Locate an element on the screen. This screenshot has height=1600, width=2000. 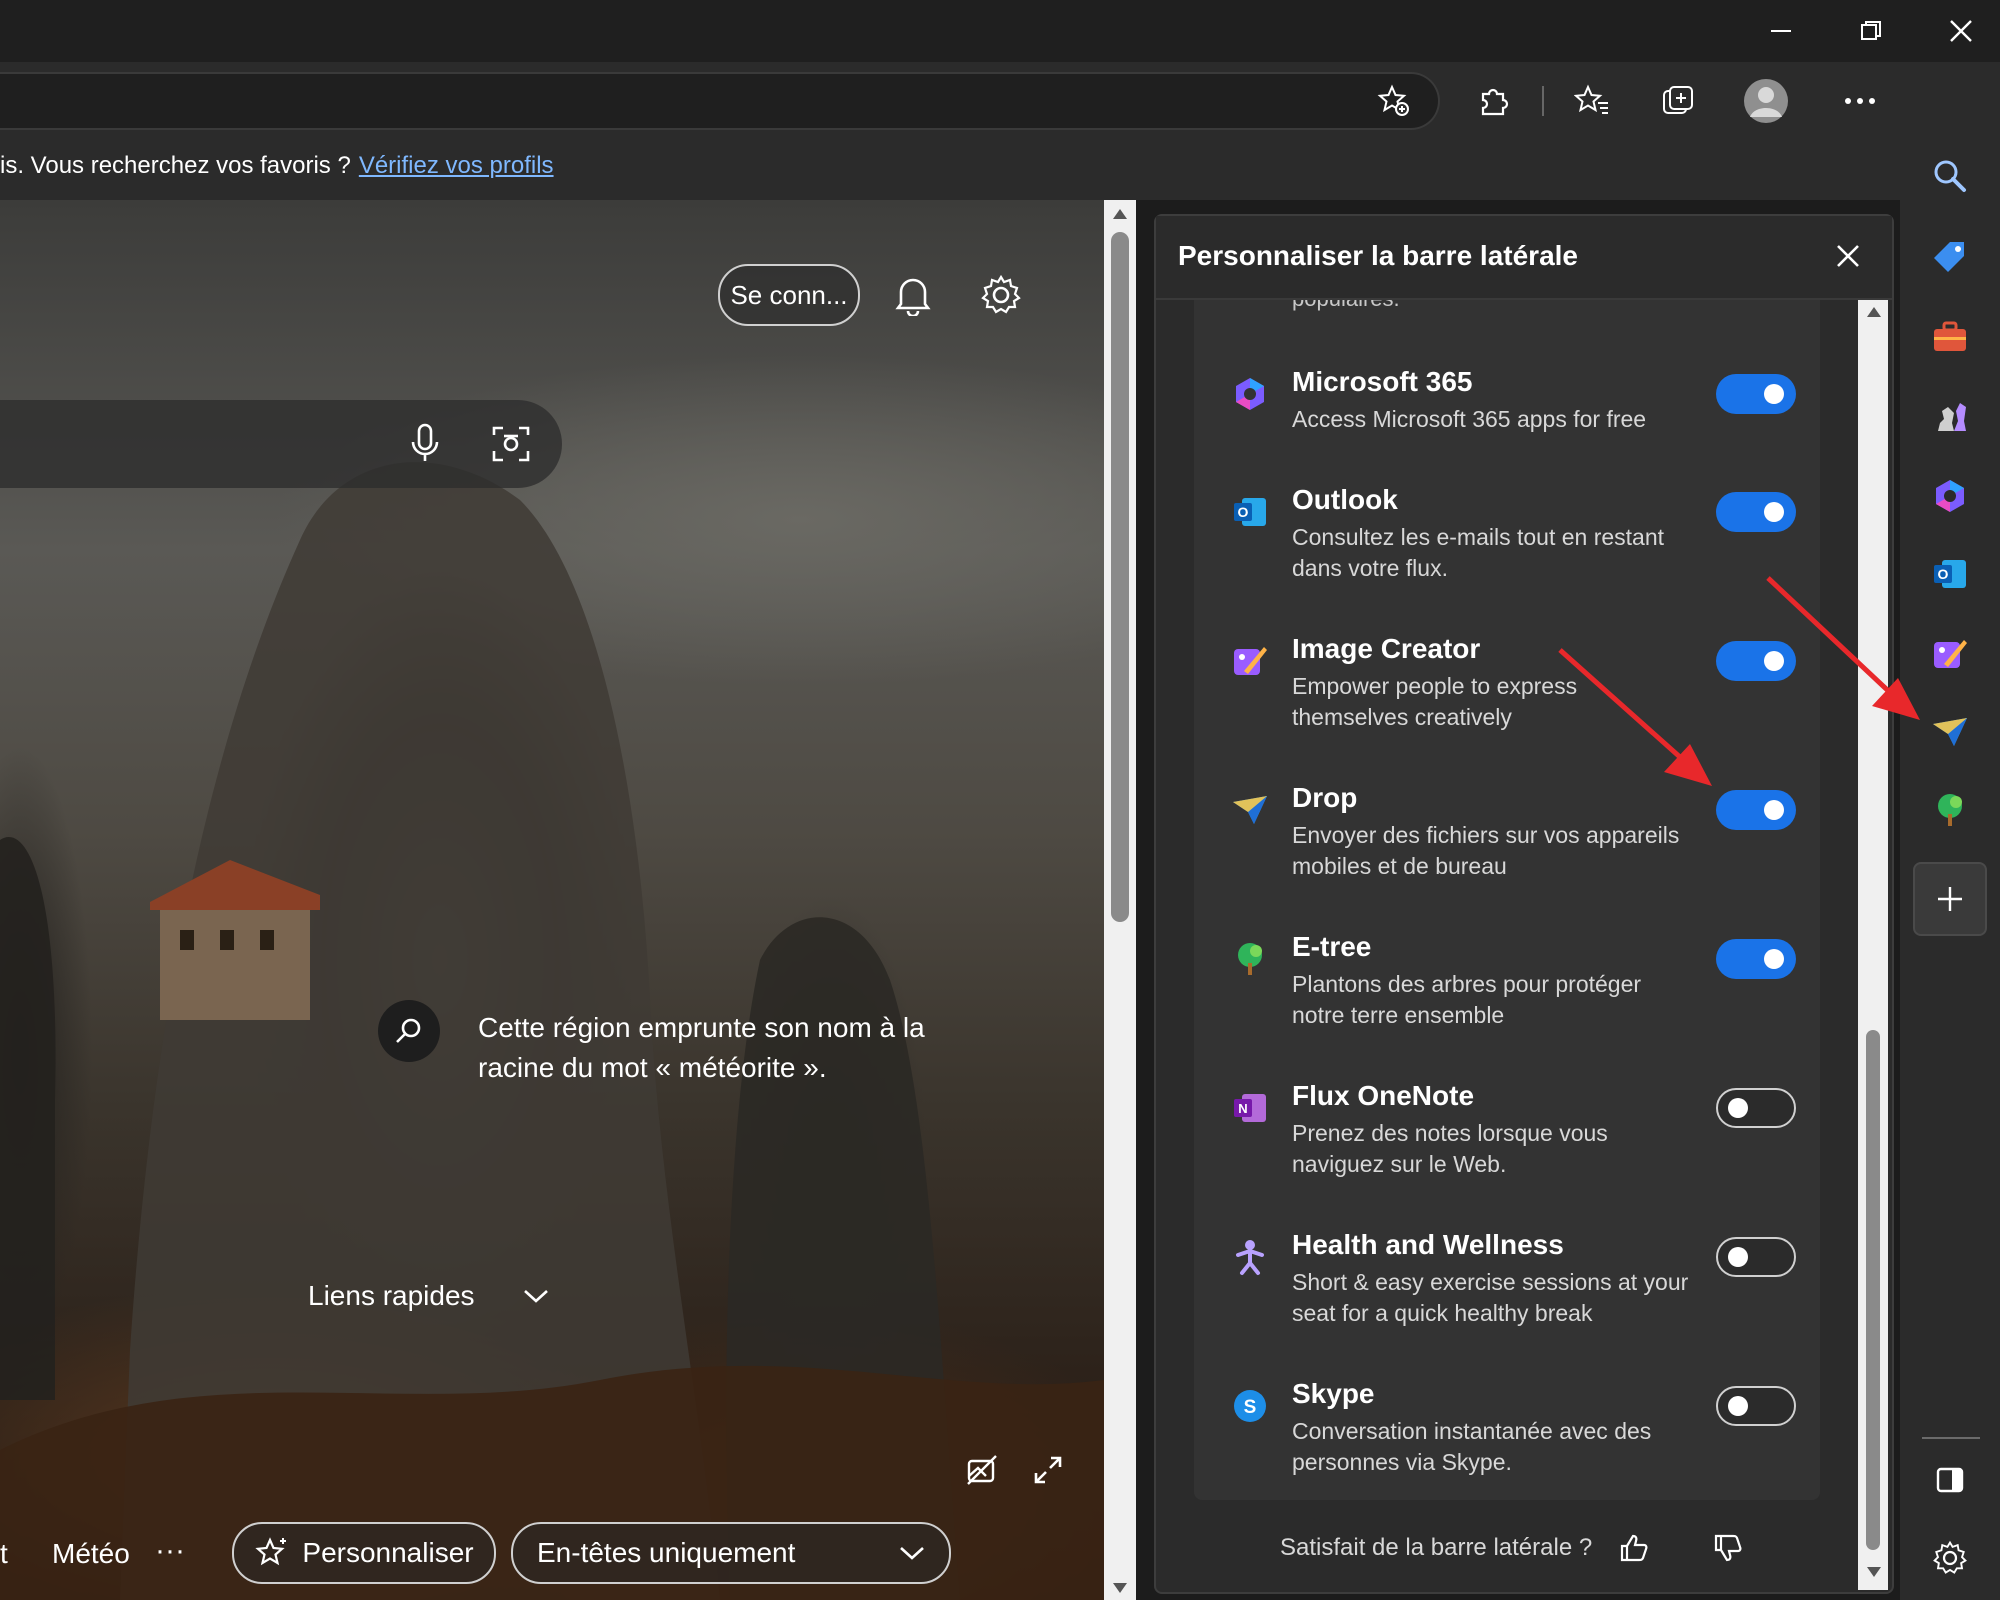
svg-text: S is located at coordinates (1250, 1407).